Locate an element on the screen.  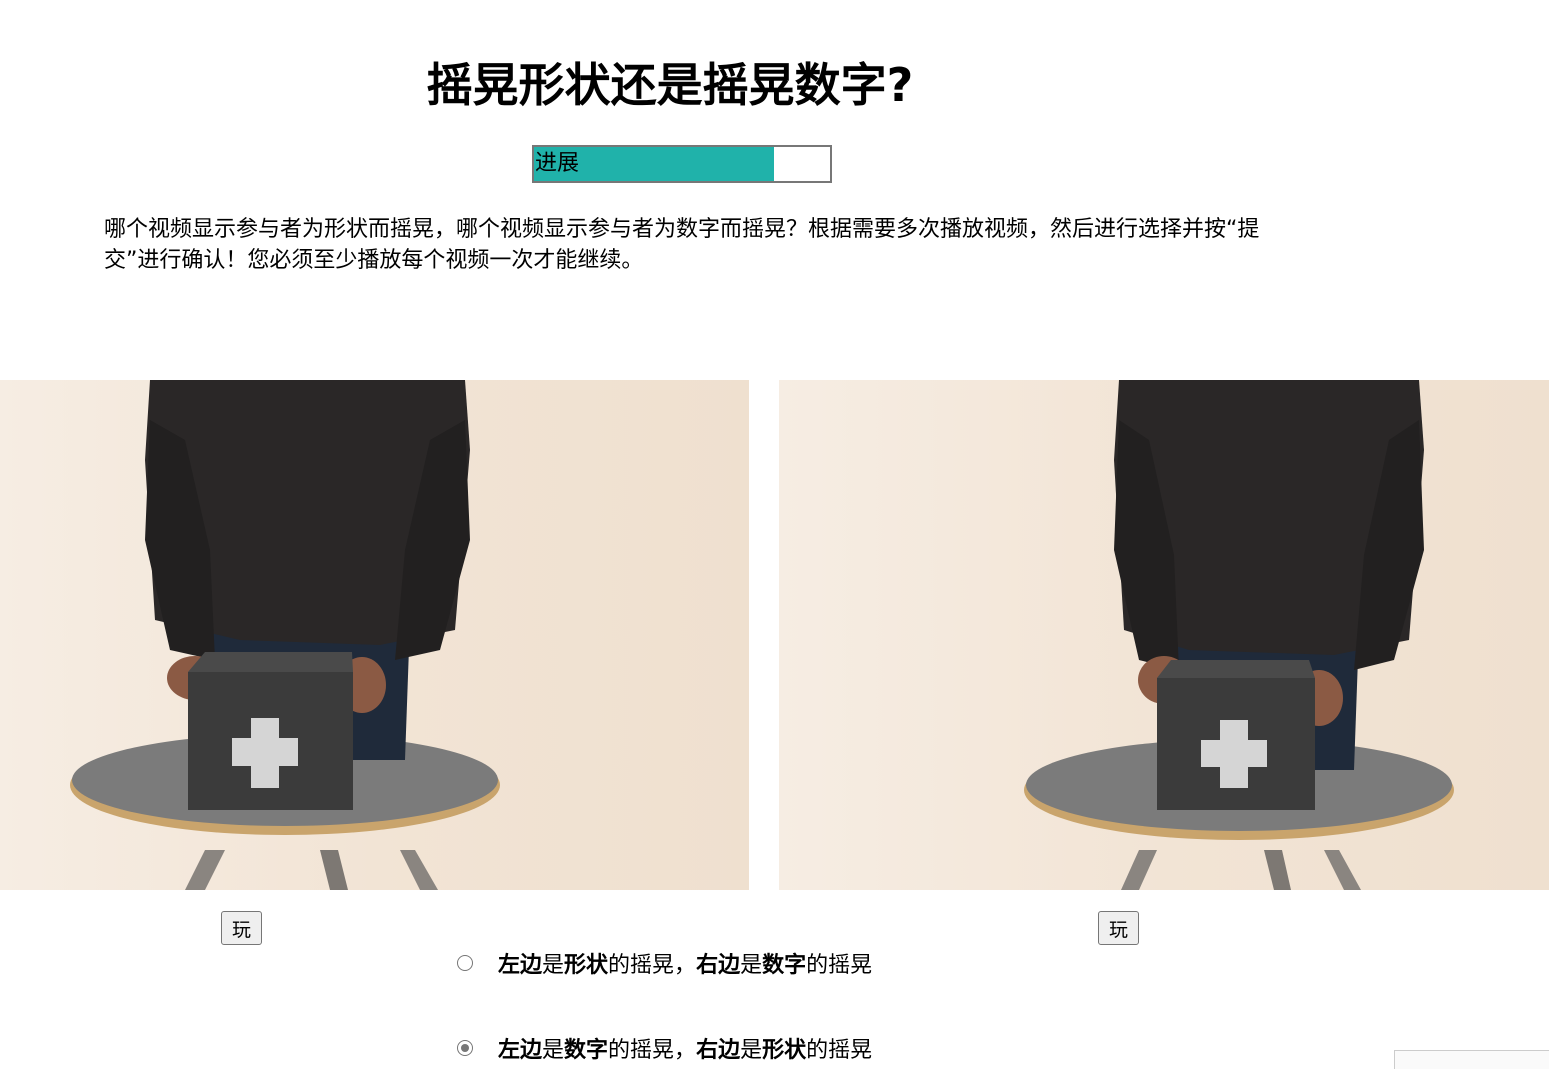
option-left-shape-label: 左边是形状的摇晃，右边是数字的摇晃 is located at coordinates (685, 965).